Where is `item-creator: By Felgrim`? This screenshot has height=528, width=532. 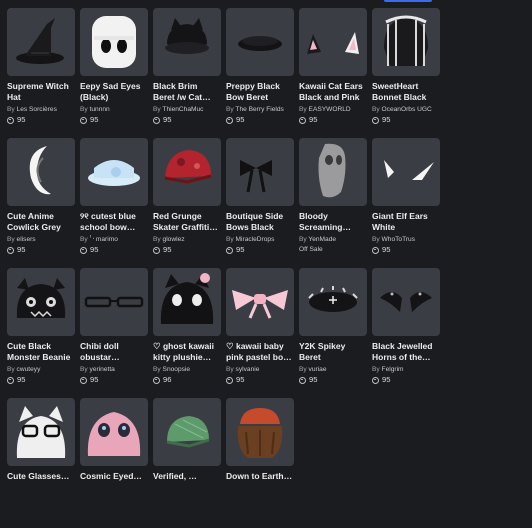 item-creator: By Felgrim is located at coordinates (406, 369).